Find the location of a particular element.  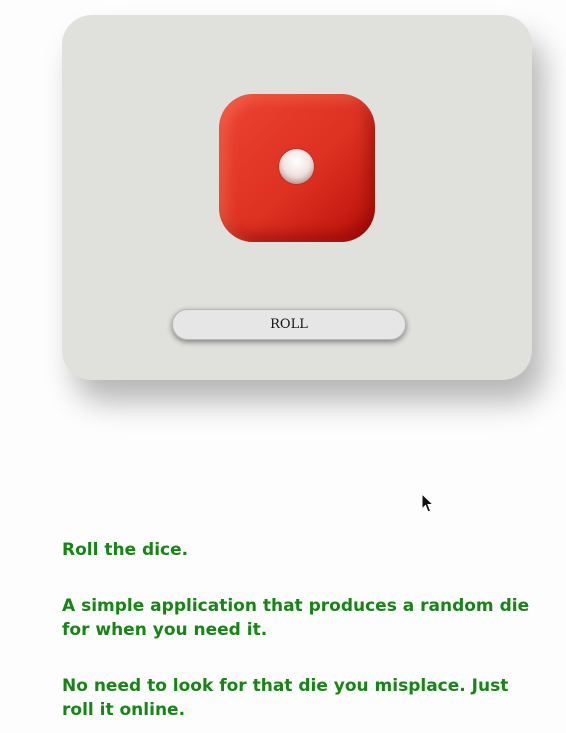

description-title: Roll the dice. is located at coordinates (125, 550).